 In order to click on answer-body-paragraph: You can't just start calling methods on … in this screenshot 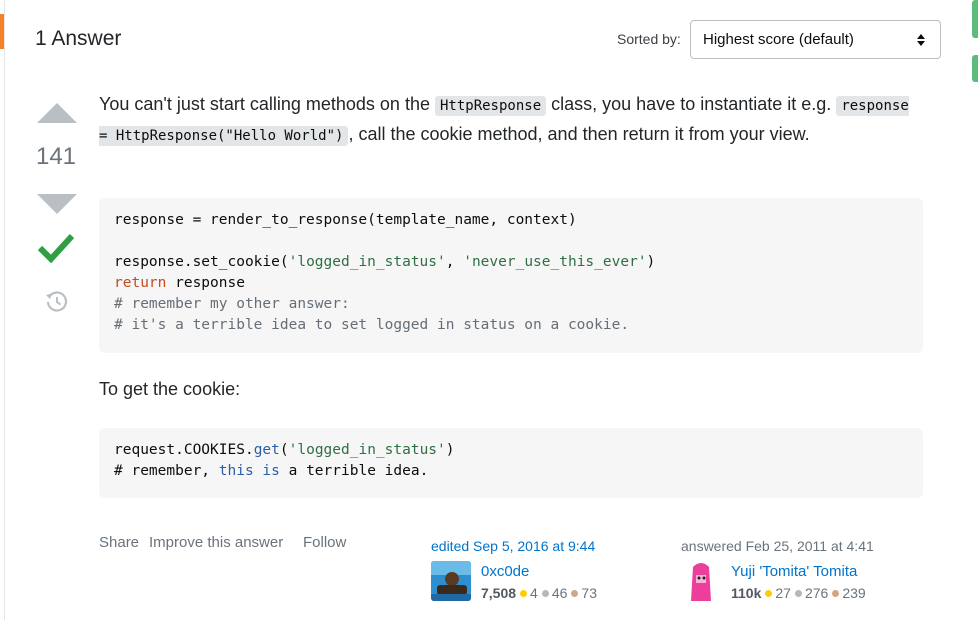, I will do `click(509, 120)`.